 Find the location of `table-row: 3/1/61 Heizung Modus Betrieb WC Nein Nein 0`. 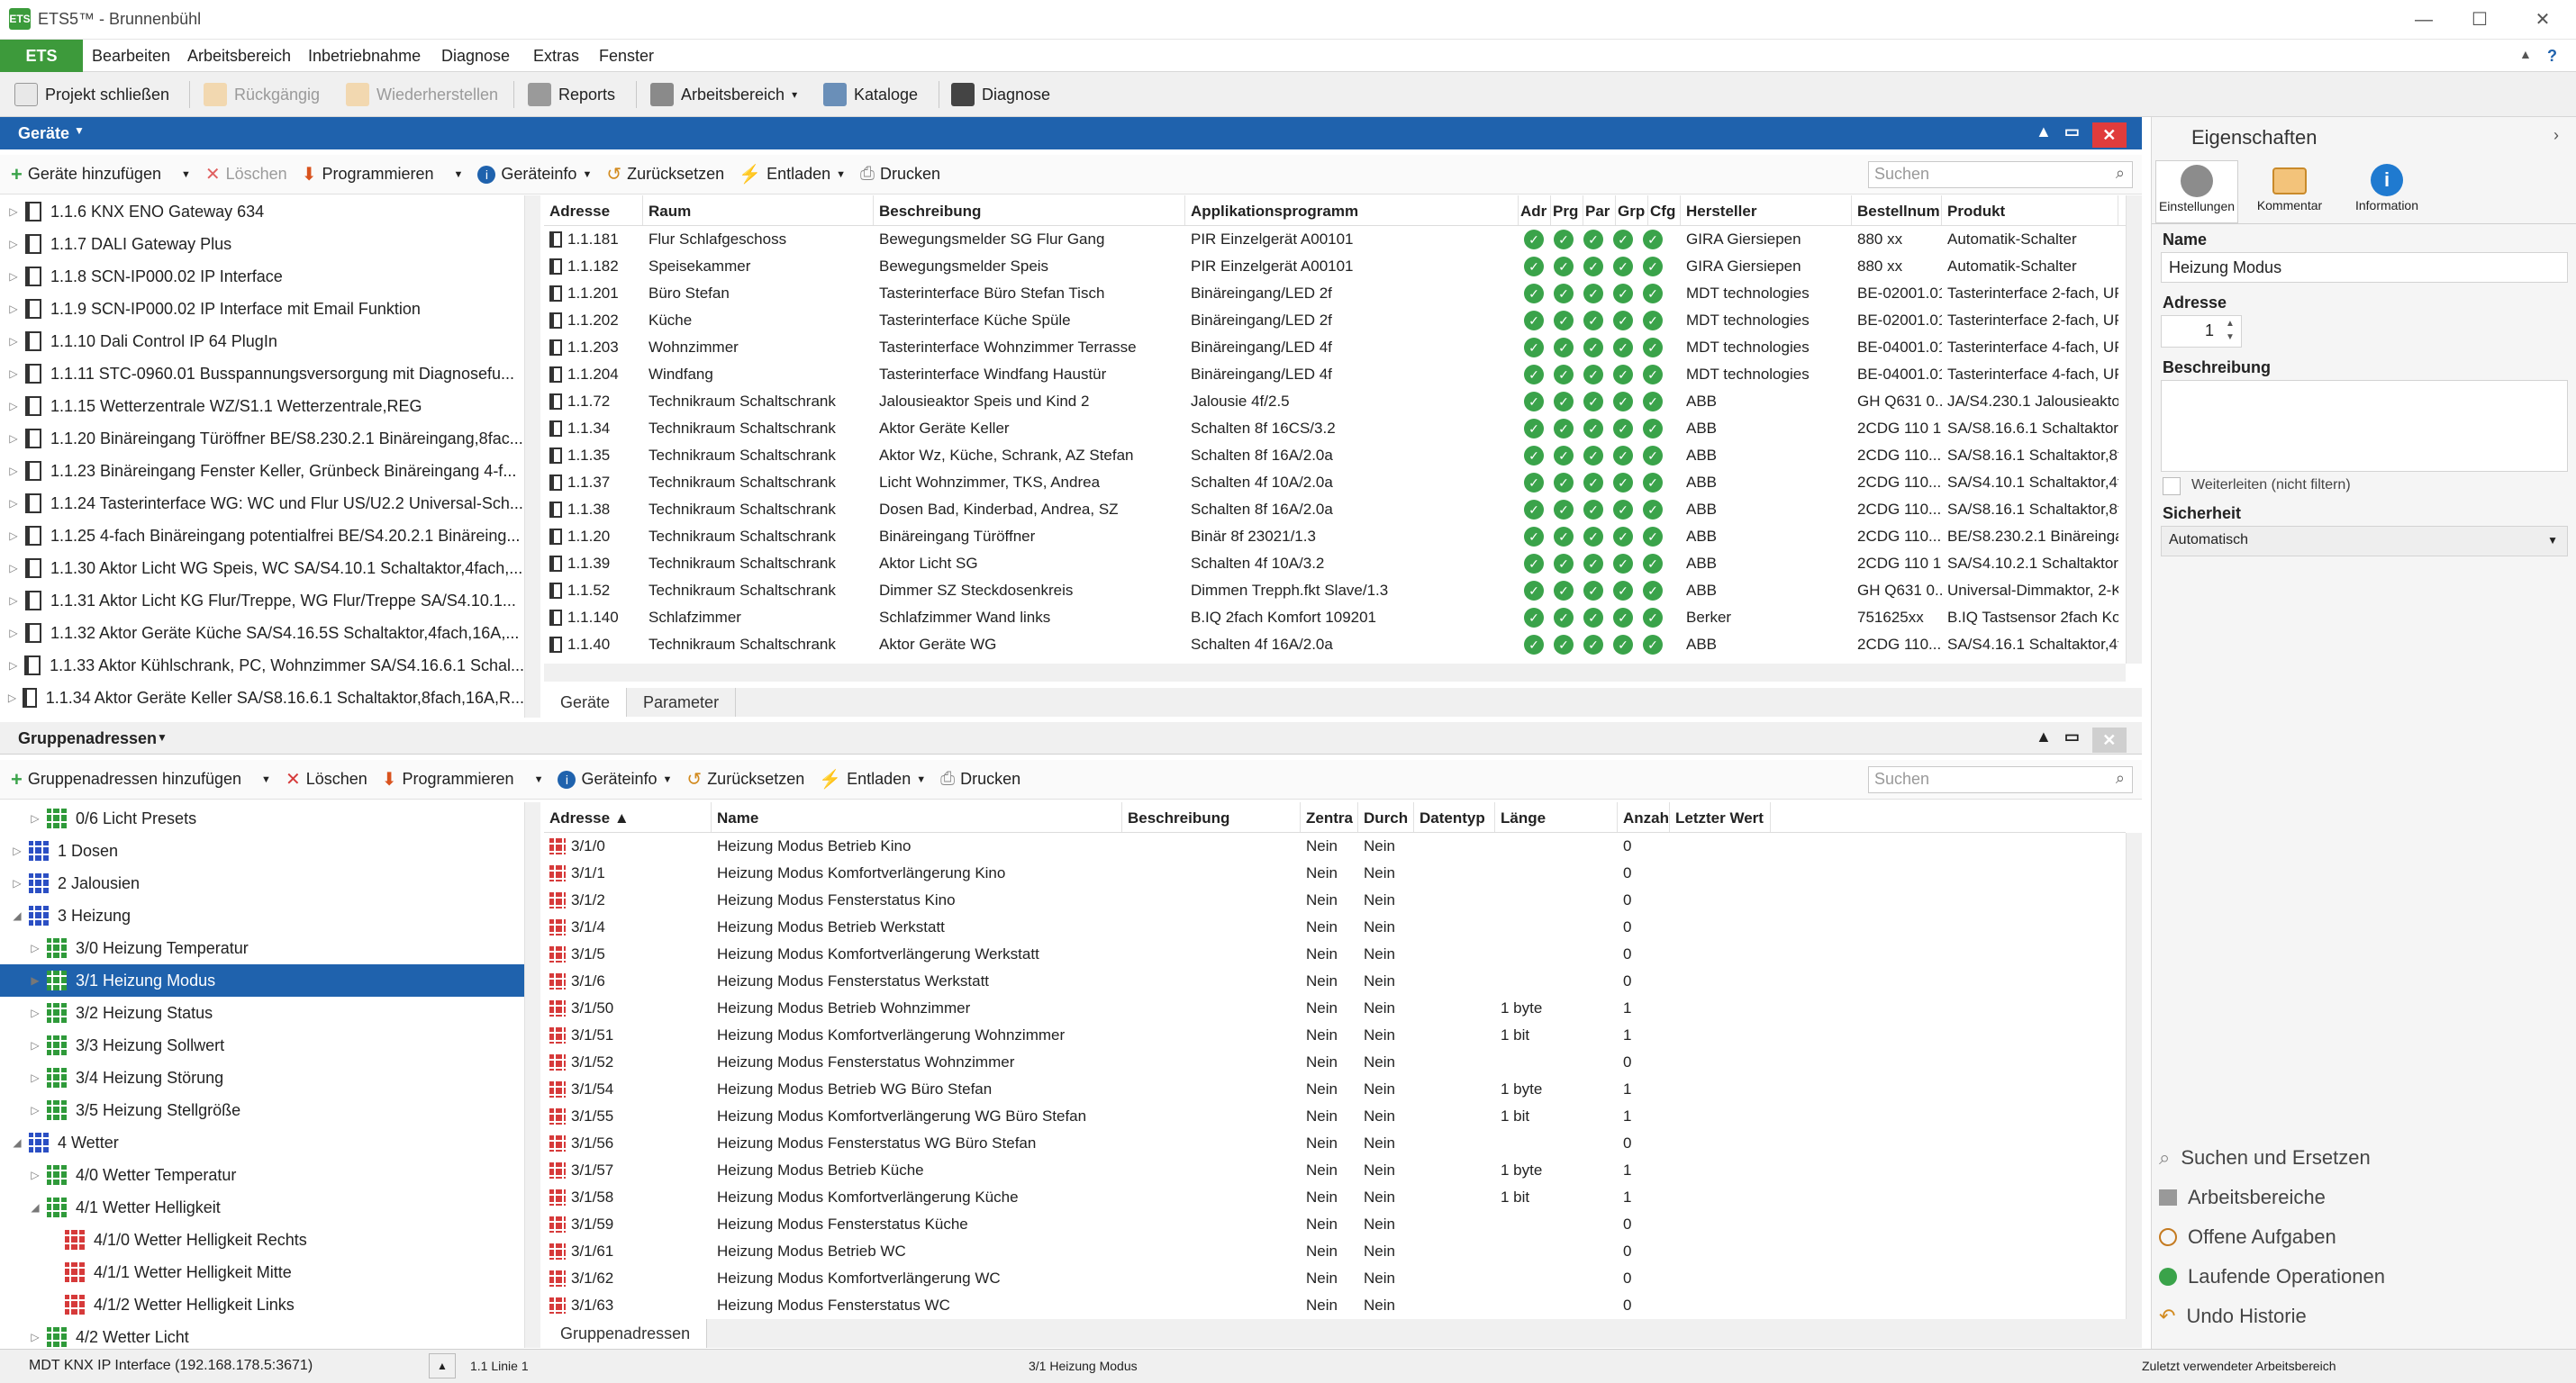

table-row: 3/1/61 Heizung Modus Betrieb WC Nein Nein 0 is located at coordinates (1335, 1251).